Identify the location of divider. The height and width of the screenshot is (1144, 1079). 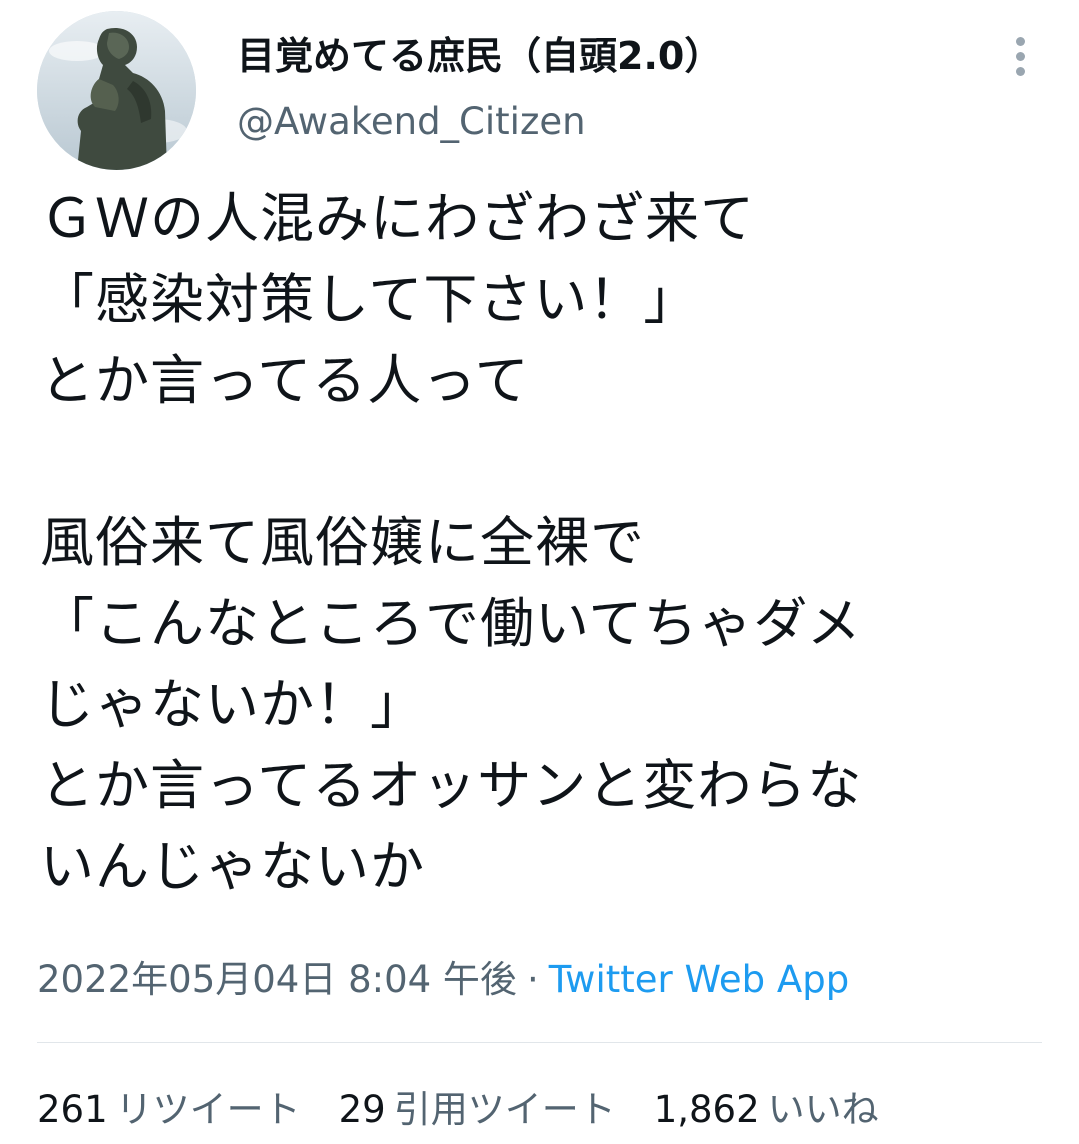
(539, 1042).